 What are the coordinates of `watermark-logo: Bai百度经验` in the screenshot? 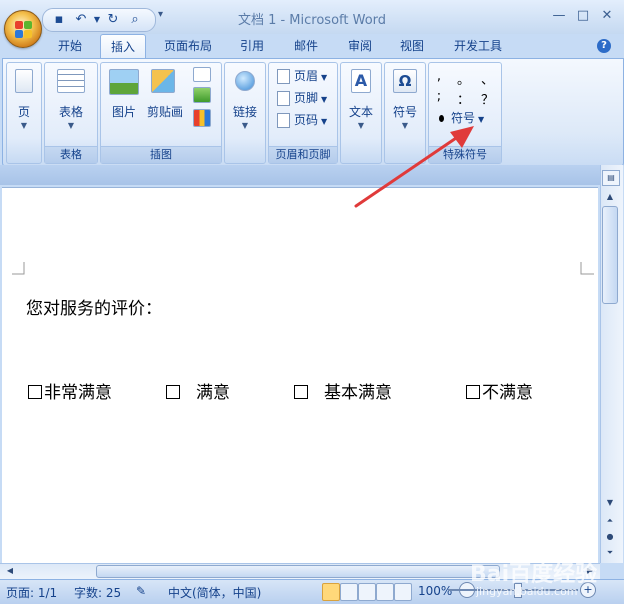 It's located at (534, 574).